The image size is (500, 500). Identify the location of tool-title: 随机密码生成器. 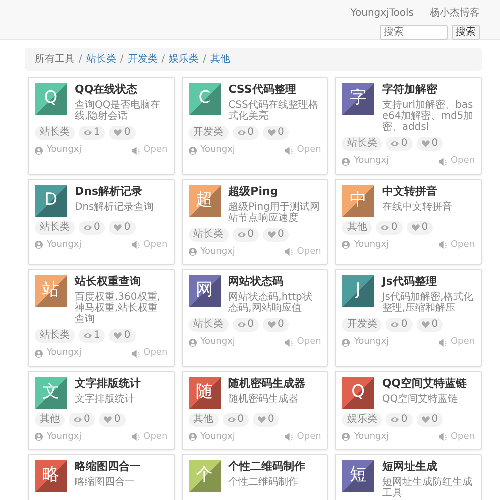
(275, 383).